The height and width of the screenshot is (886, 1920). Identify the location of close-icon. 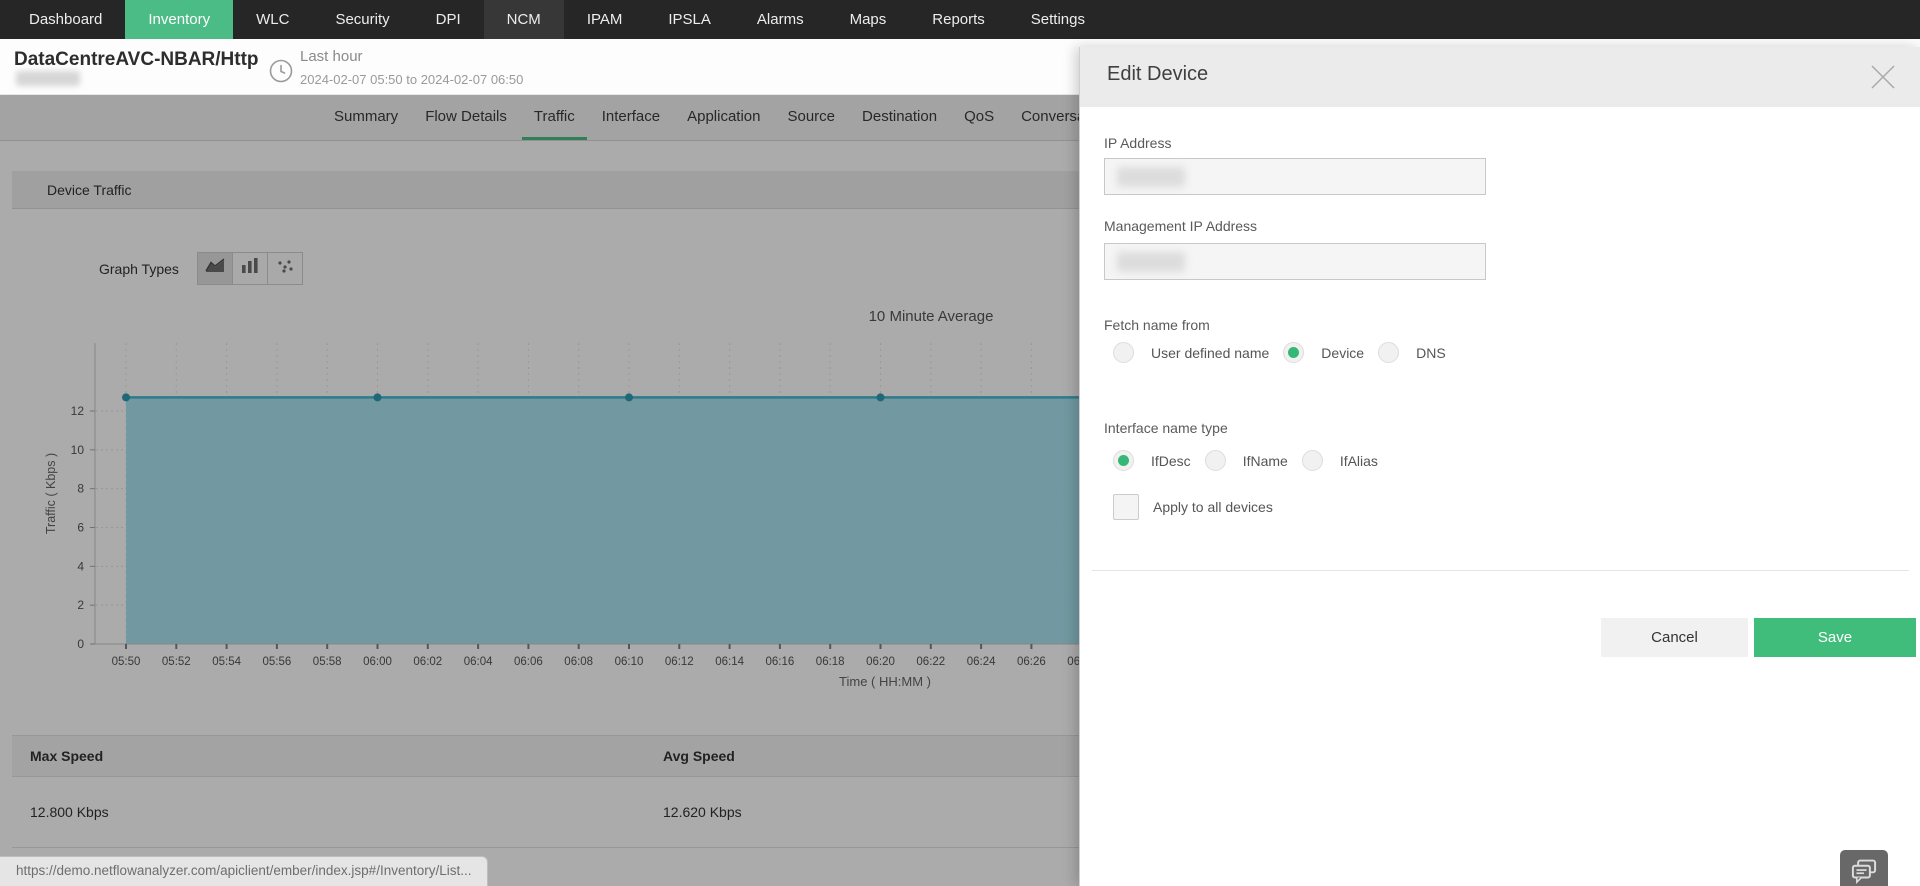
(1883, 77).